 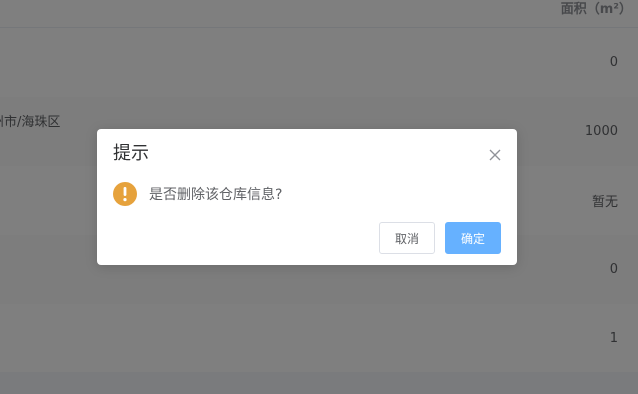 I want to click on confirm-button: 确定, so click(x=473, y=238).